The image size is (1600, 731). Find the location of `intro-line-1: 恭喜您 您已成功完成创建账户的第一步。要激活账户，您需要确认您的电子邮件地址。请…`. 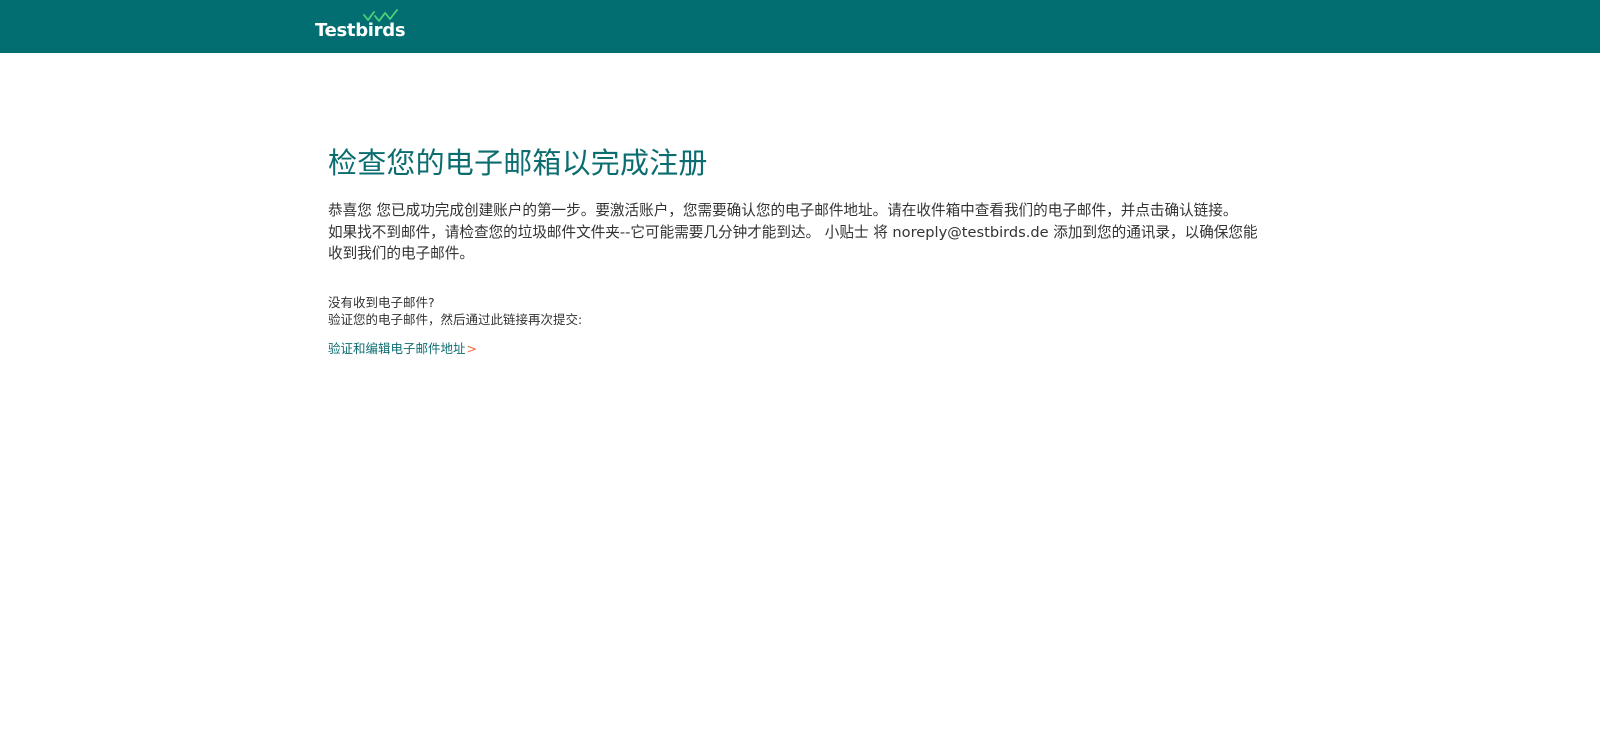

intro-line-1: 恭喜您 您已成功完成创建账户的第一步。要激活账户，您需要确认您的电子邮件地址。请… is located at coordinates (783, 210).